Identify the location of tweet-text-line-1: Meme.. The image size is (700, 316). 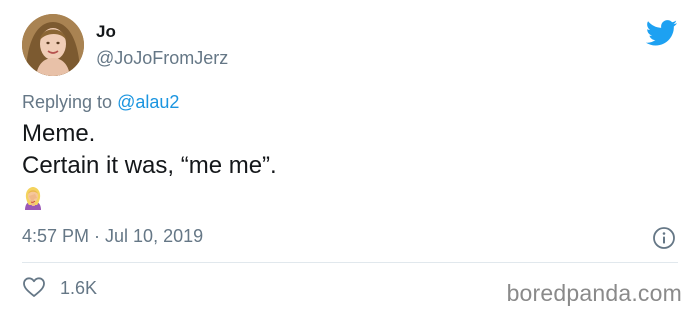
(59, 133).